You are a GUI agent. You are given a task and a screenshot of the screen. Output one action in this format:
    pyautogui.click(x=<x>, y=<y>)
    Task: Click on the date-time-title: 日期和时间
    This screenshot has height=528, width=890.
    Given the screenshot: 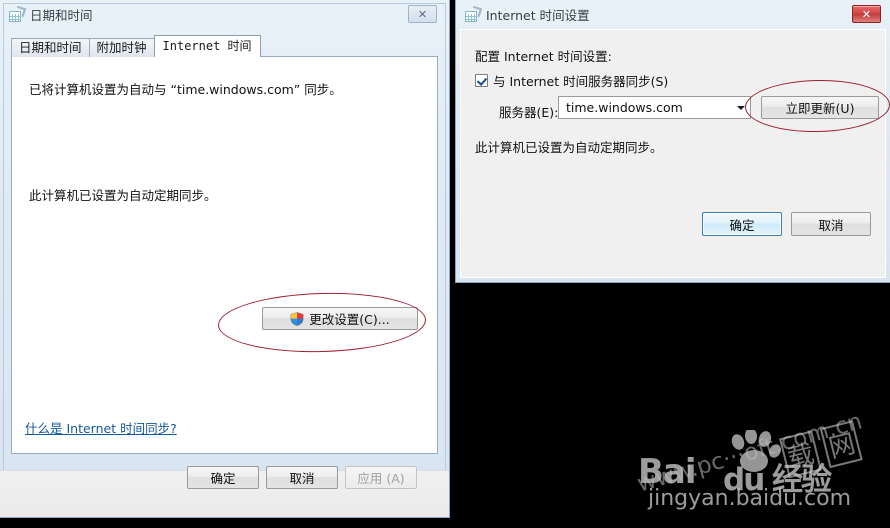 What is the action you would take?
    pyautogui.click(x=61, y=15)
    